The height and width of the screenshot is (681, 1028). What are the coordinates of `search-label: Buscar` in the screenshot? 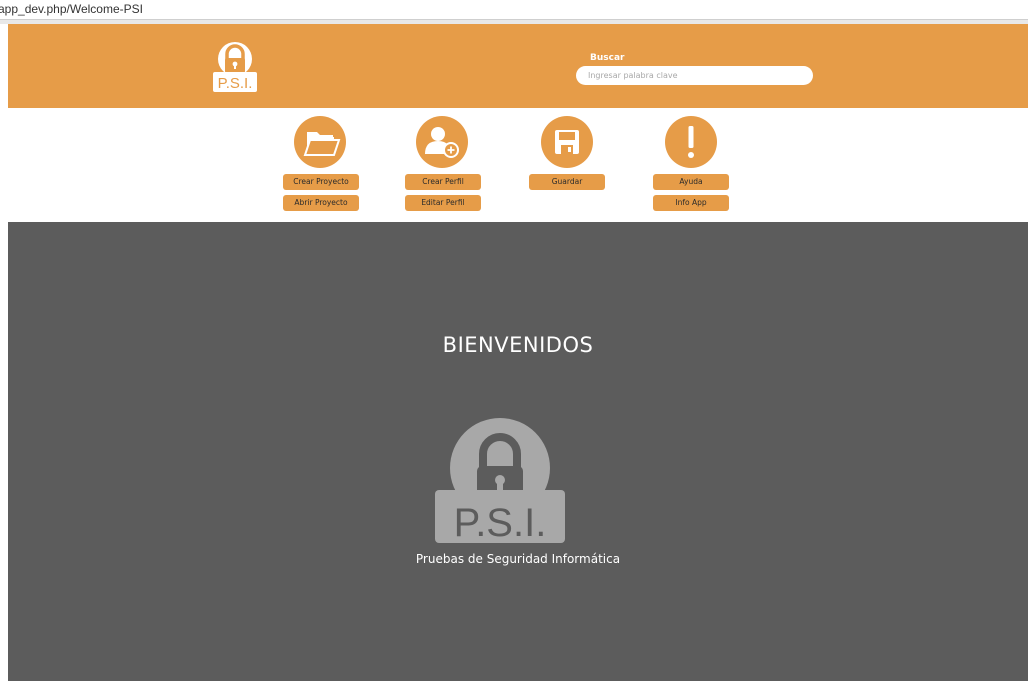 It's located at (607, 58).